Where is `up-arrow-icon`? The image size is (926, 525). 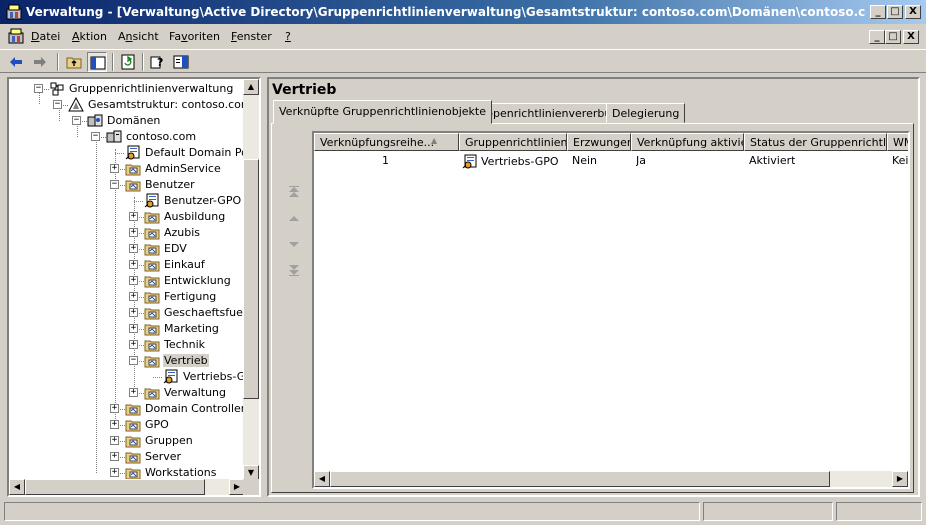 up-arrow-icon is located at coordinates (294, 218).